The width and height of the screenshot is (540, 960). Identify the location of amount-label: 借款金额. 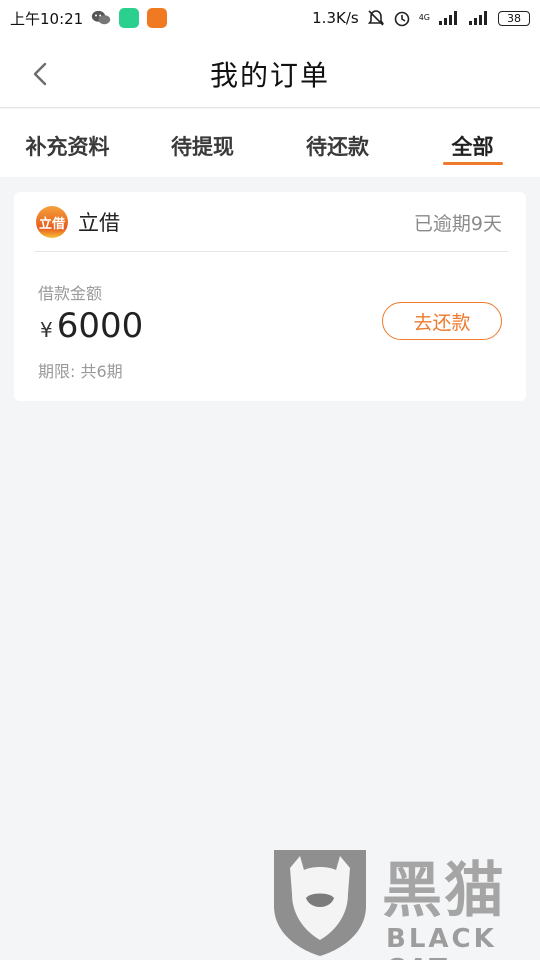
(70, 293).